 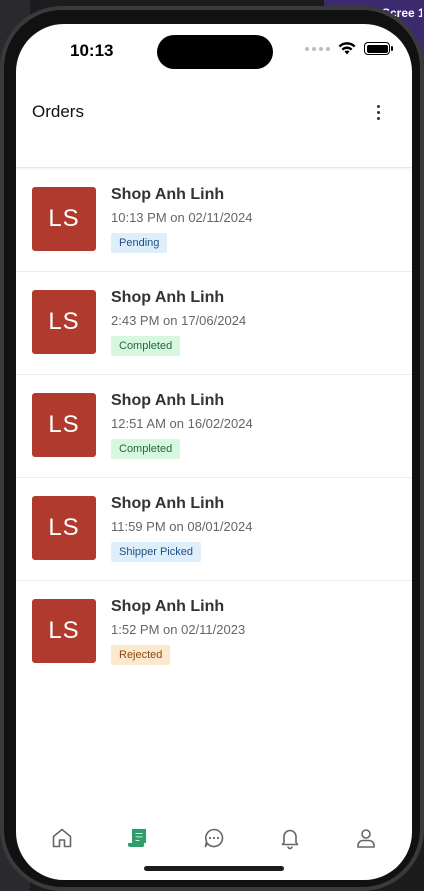 I want to click on home-icon, so click(x=62, y=838).